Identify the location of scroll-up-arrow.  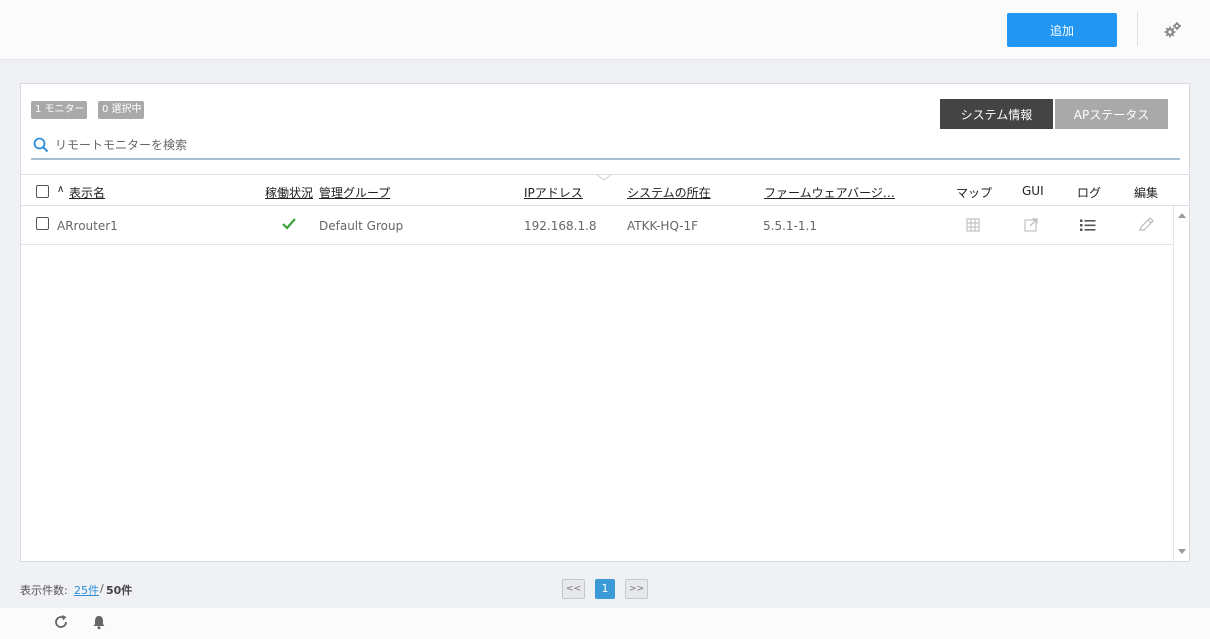
(1182, 215).